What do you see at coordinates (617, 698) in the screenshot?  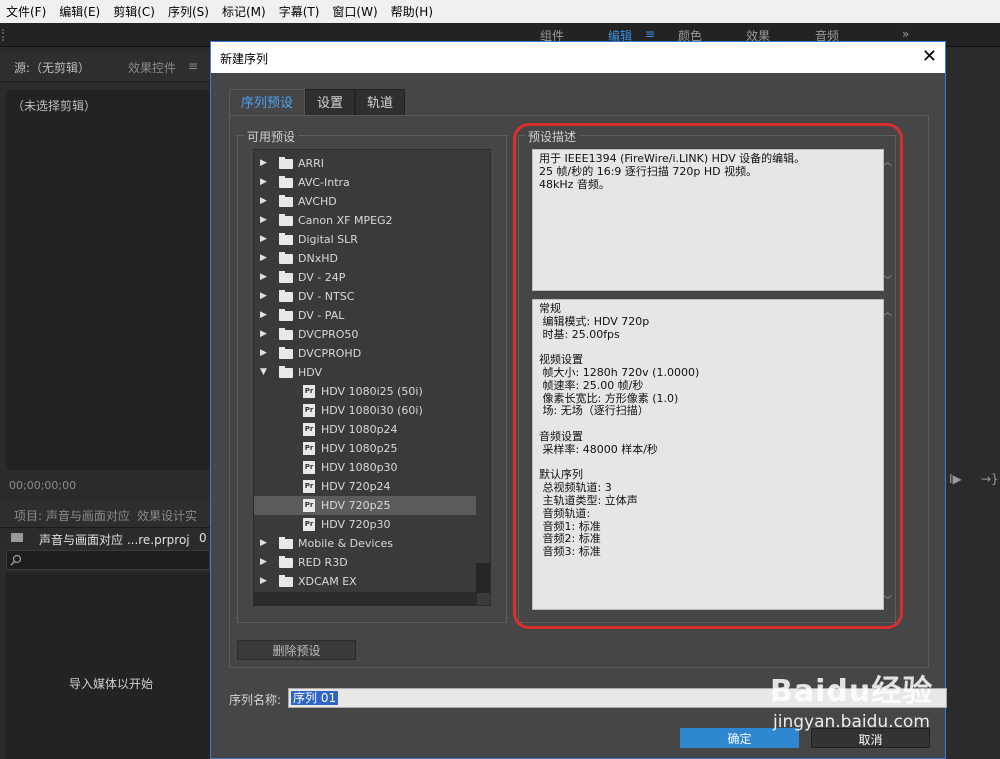 I see `sequence-name-input: 序列 01` at bounding box center [617, 698].